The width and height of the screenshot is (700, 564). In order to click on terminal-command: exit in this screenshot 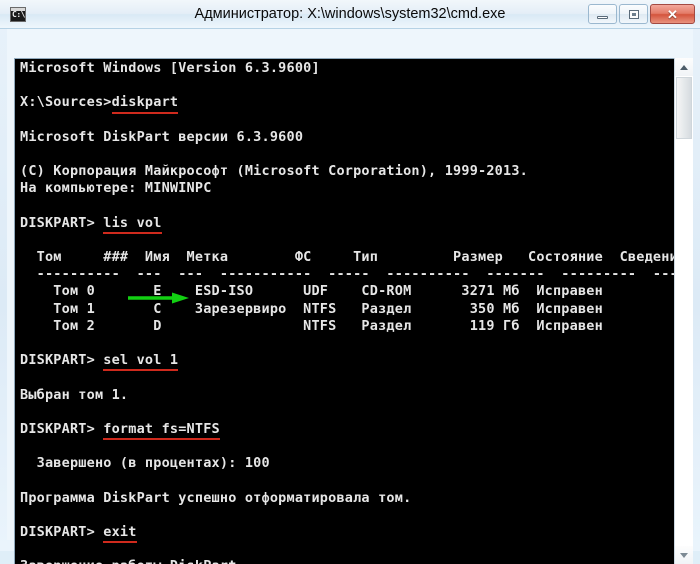, I will do `click(120, 534)`.